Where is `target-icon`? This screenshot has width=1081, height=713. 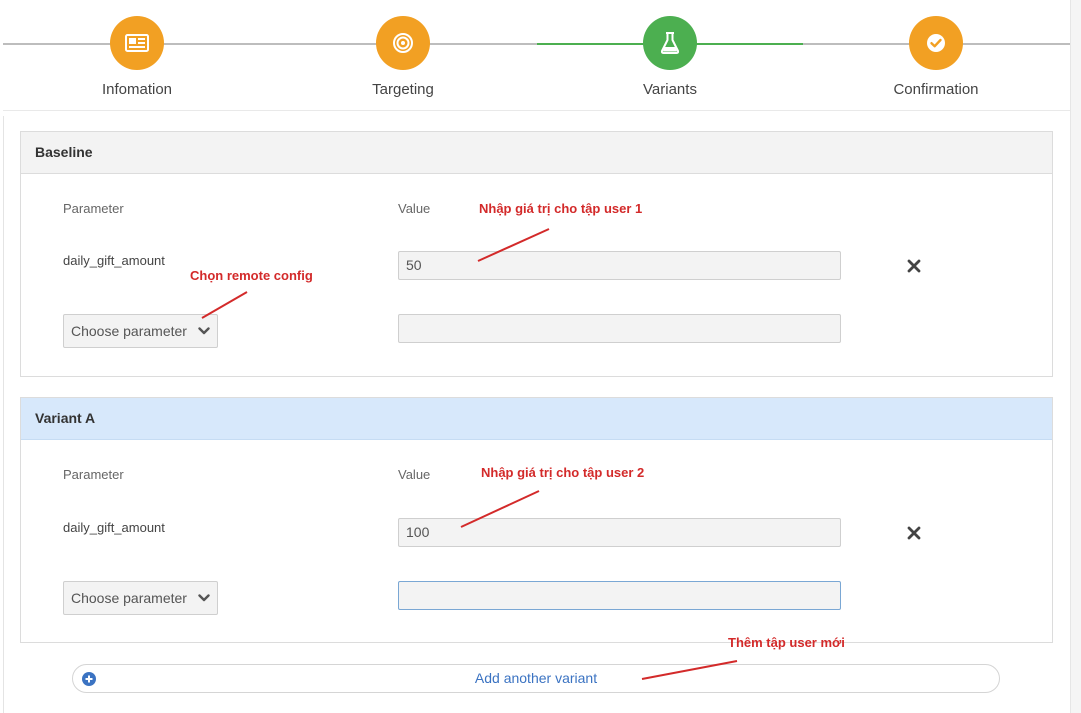 target-icon is located at coordinates (403, 43).